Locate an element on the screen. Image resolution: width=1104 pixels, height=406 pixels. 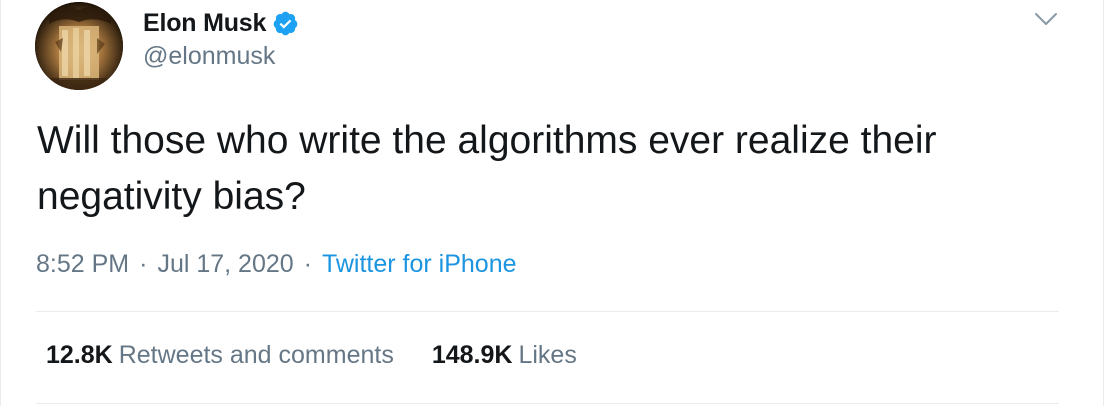
retweets-stat: 12.8K Retweets and comments is located at coordinates (220, 355).